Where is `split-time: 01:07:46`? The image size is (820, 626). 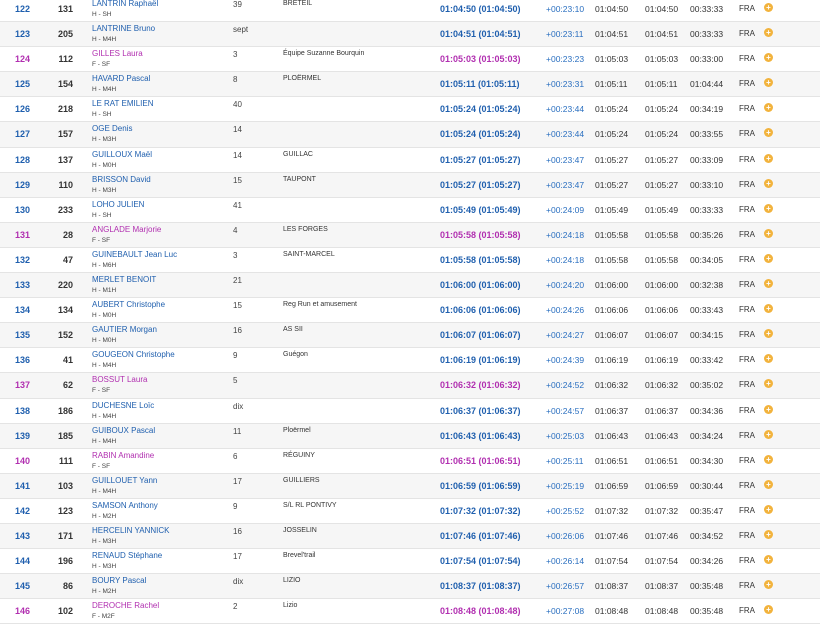
split-time: 01:07:46 is located at coordinates (662, 535).